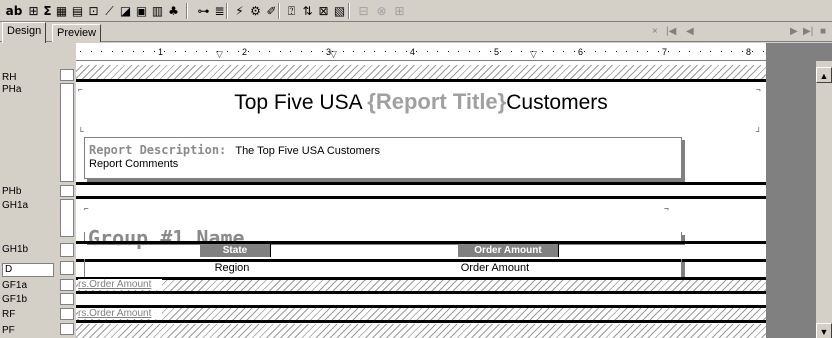  What do you see at coordinates (421, 52) in the screenshot?
I see `horizontal-ruler: 1 2 3 4 5 6 7 8 ▽ ▽ ▽` at bounding box center [421, 52].